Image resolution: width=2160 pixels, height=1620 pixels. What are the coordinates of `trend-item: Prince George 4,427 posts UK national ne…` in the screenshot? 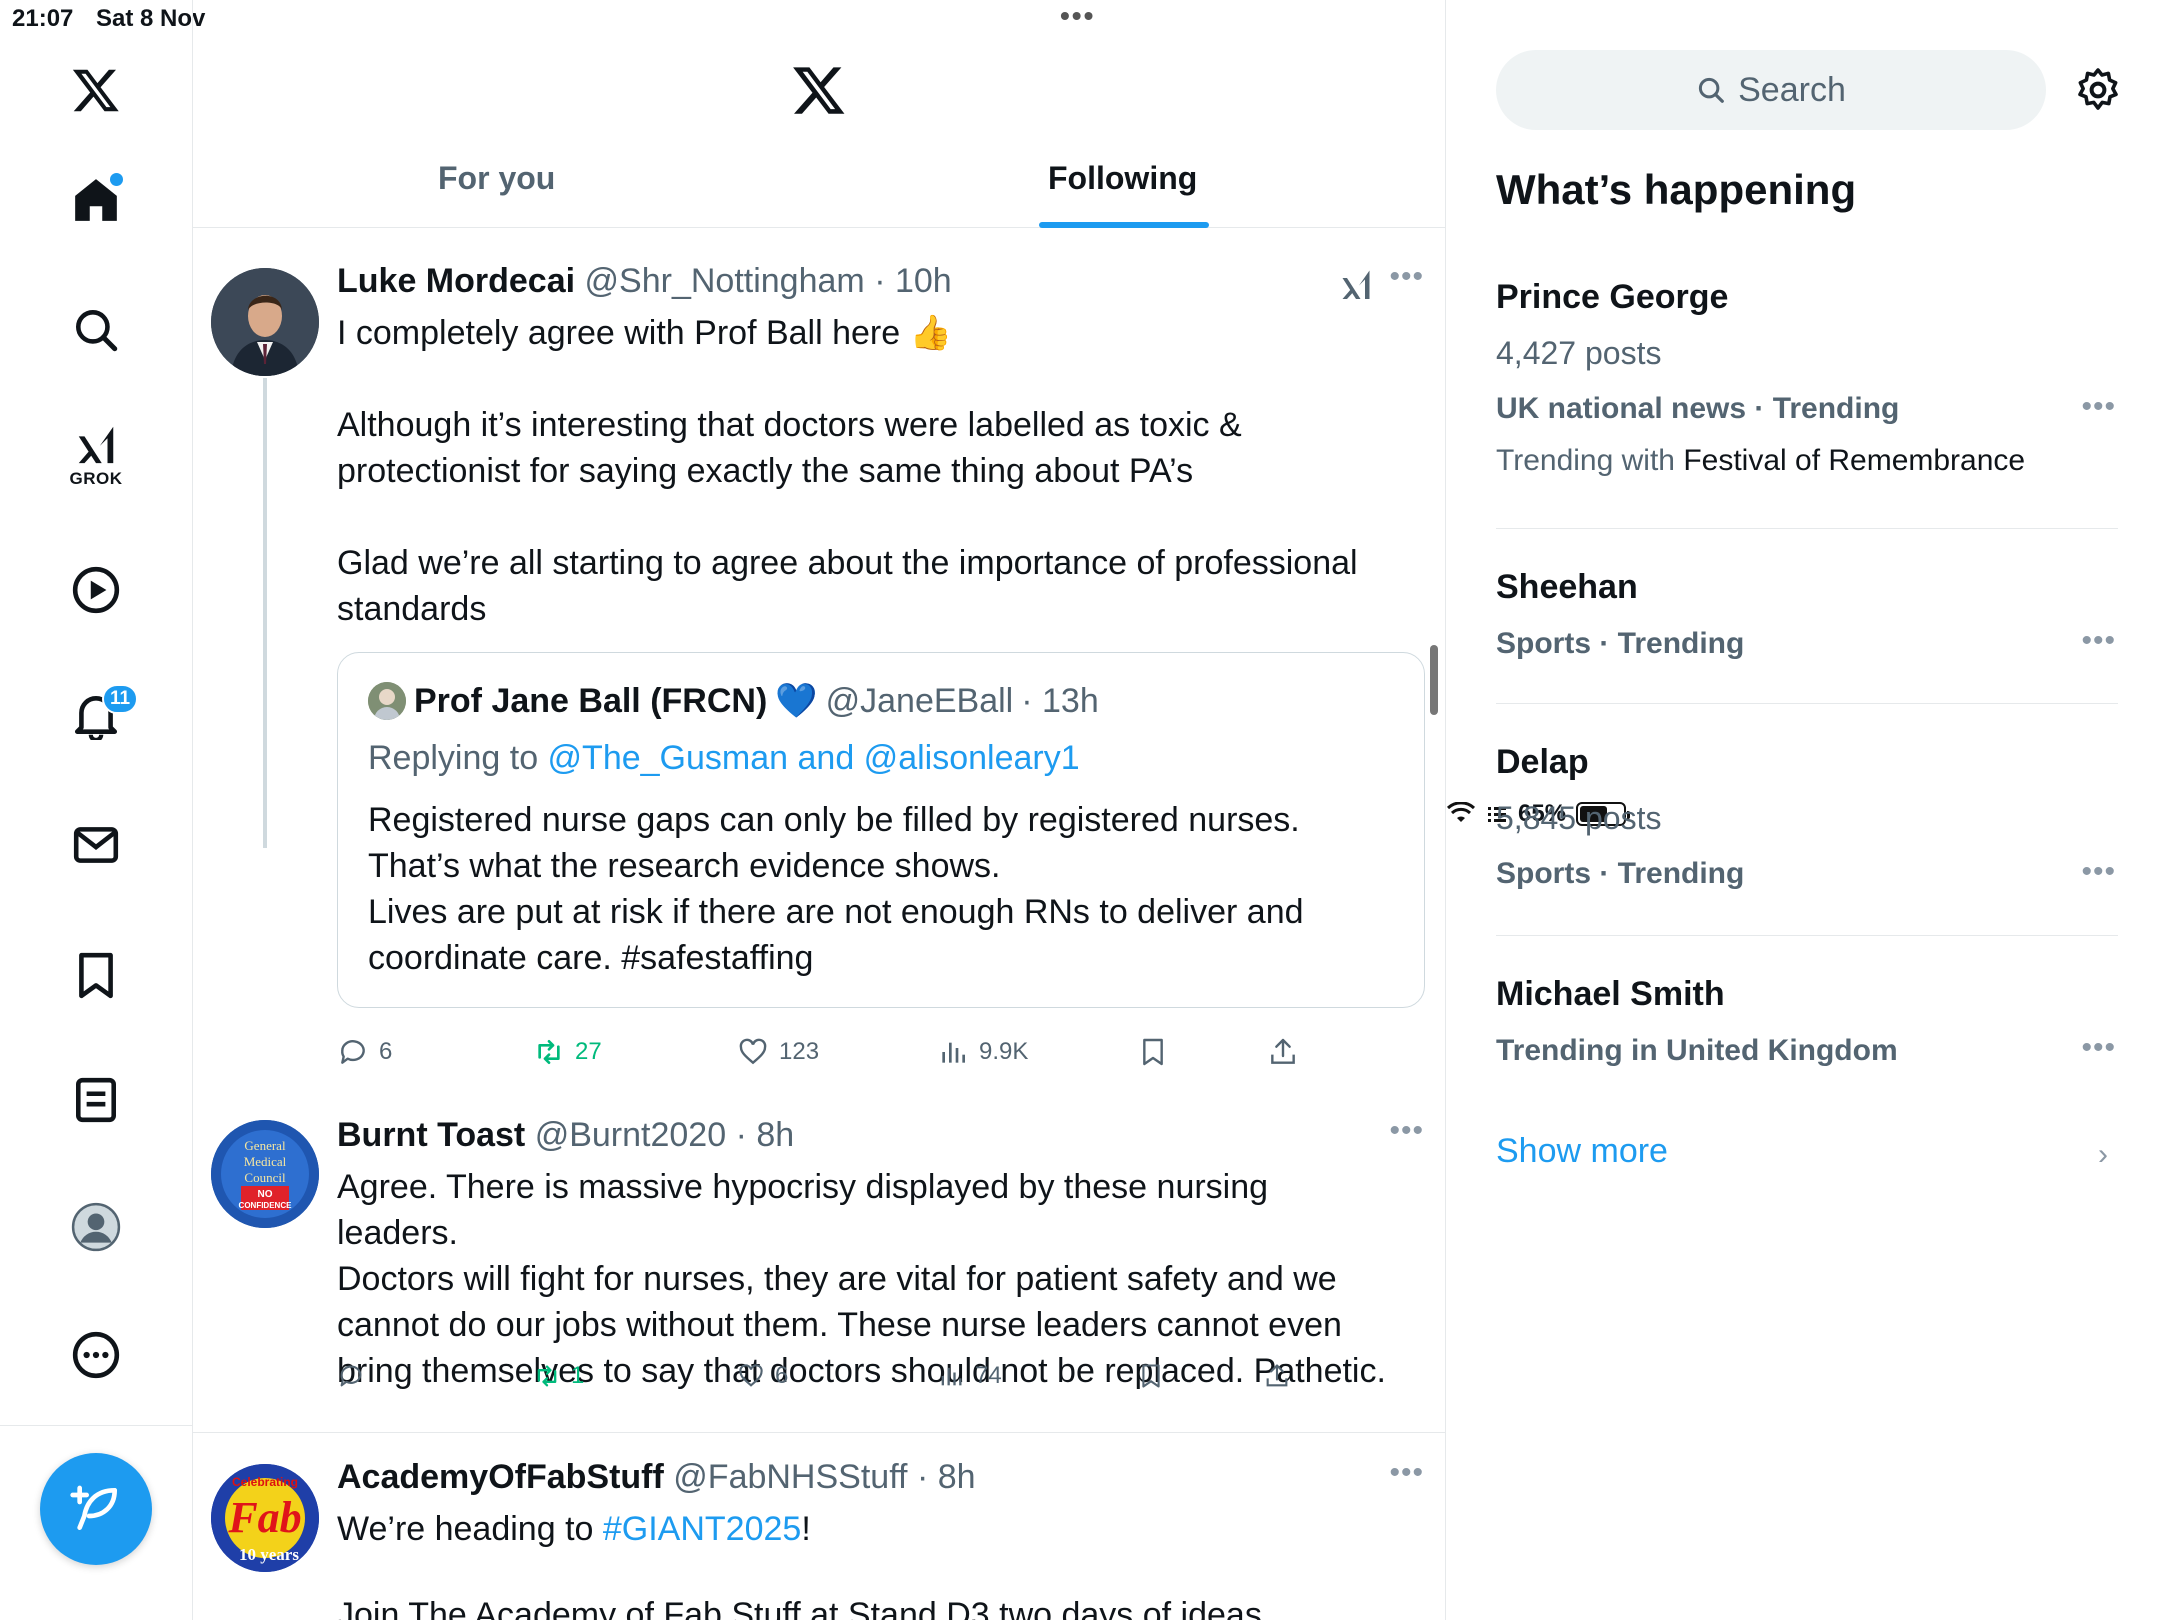 It's located at (1807, 378).